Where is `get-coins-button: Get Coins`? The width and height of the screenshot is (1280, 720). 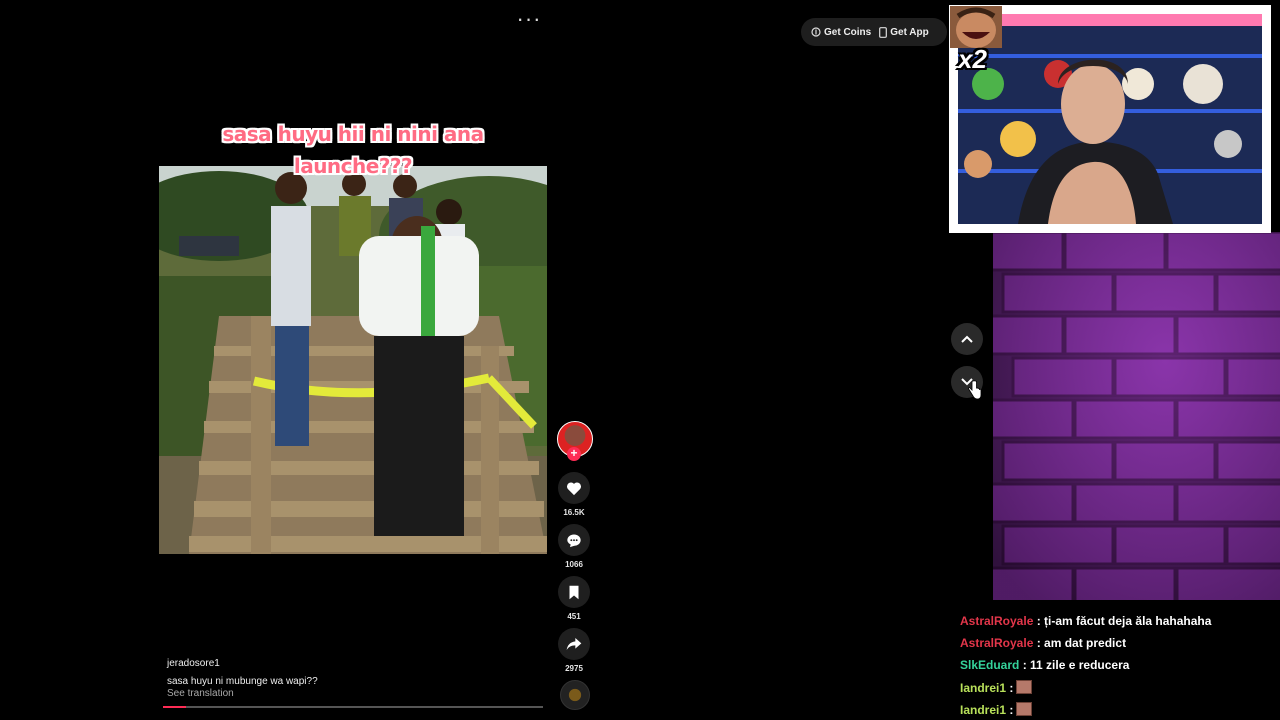
get-coins-button: Get Coins is located at coordinates (841, 32).